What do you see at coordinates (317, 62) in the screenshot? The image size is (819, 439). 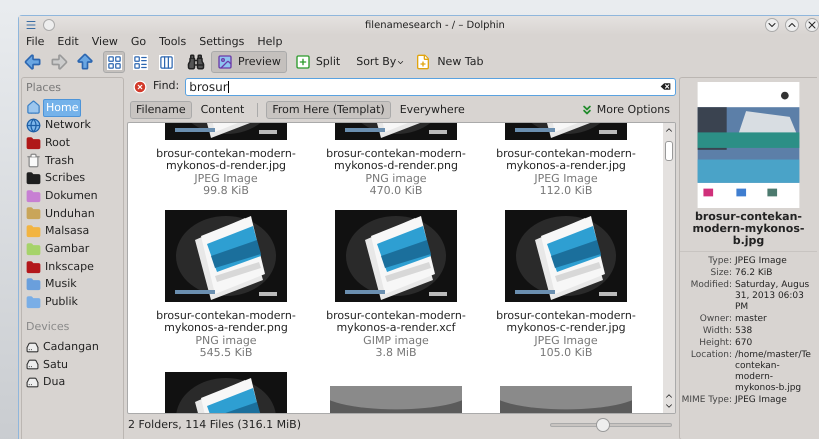 I see `split-button: Split` at bounding box center [317, 62].